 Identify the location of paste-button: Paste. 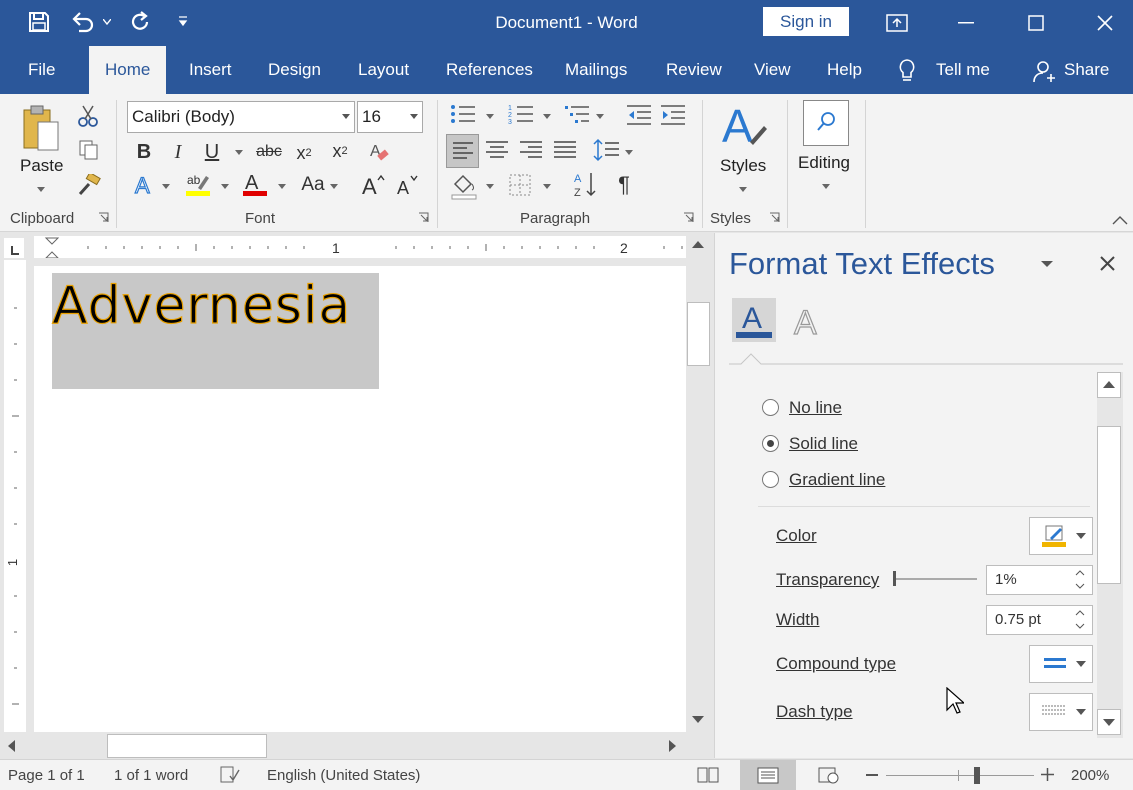
(41, 166).